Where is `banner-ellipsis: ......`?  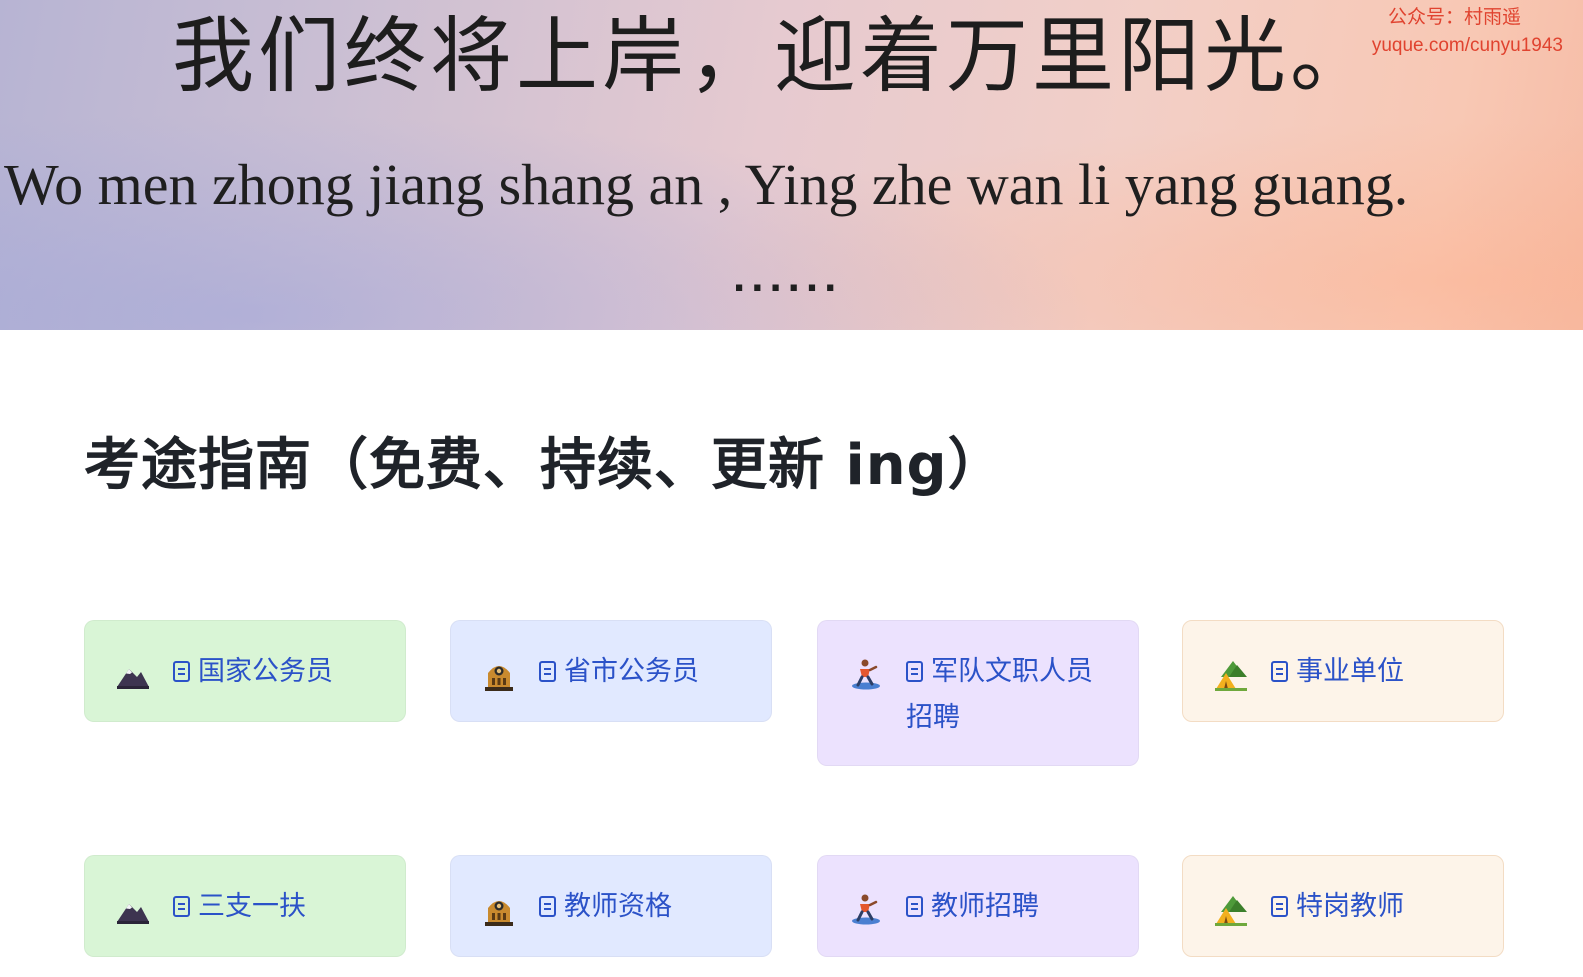
banner-ellipsis: ...... is located at coordinates (788, 276).